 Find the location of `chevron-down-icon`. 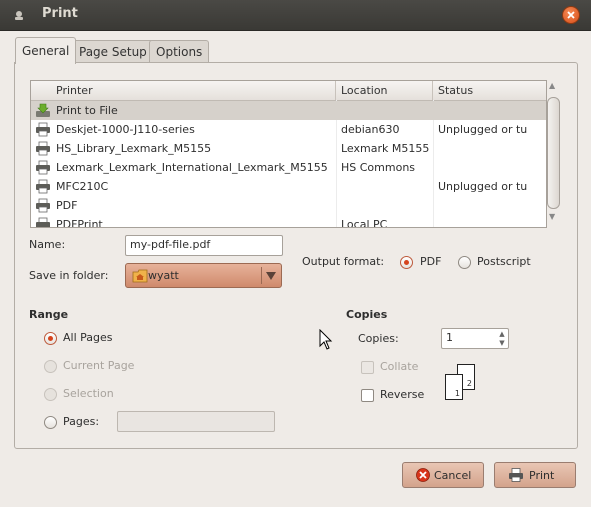

chevron-down-icon is located at coordinates (271, 276).